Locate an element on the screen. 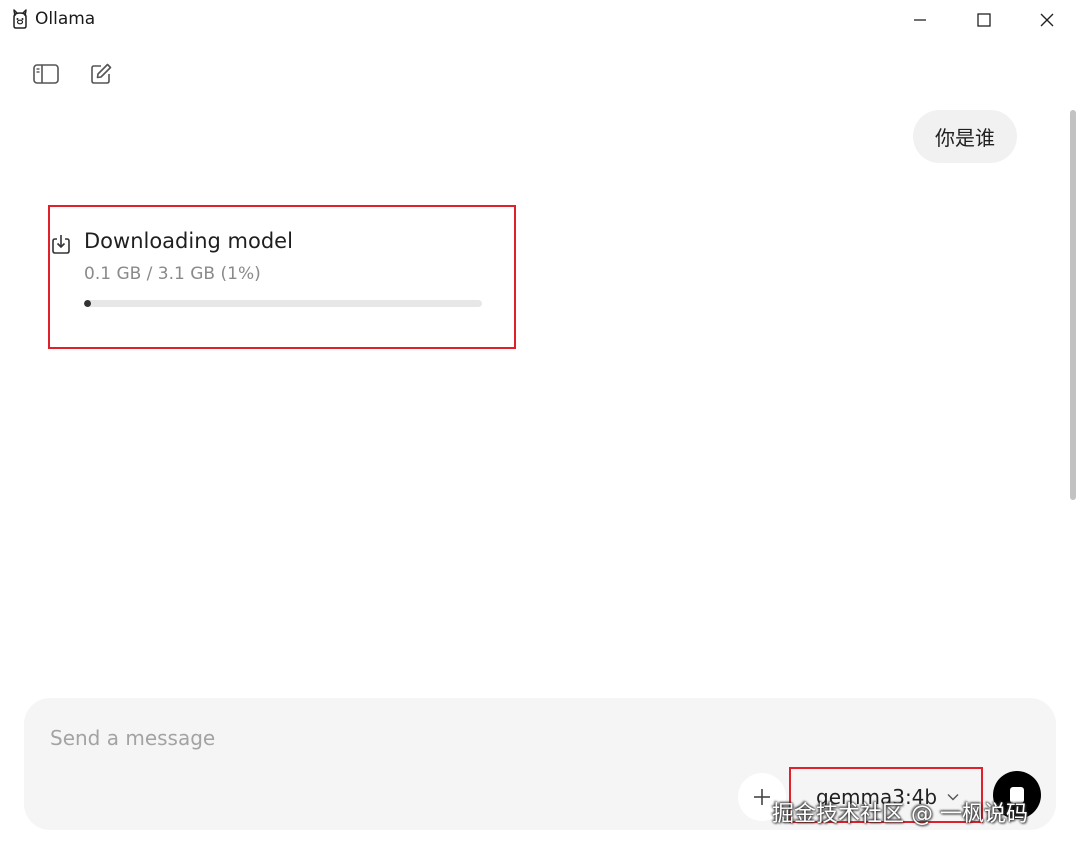 The image size is (1080, 848). download-progress-bar is located at coordinates (283, 303).